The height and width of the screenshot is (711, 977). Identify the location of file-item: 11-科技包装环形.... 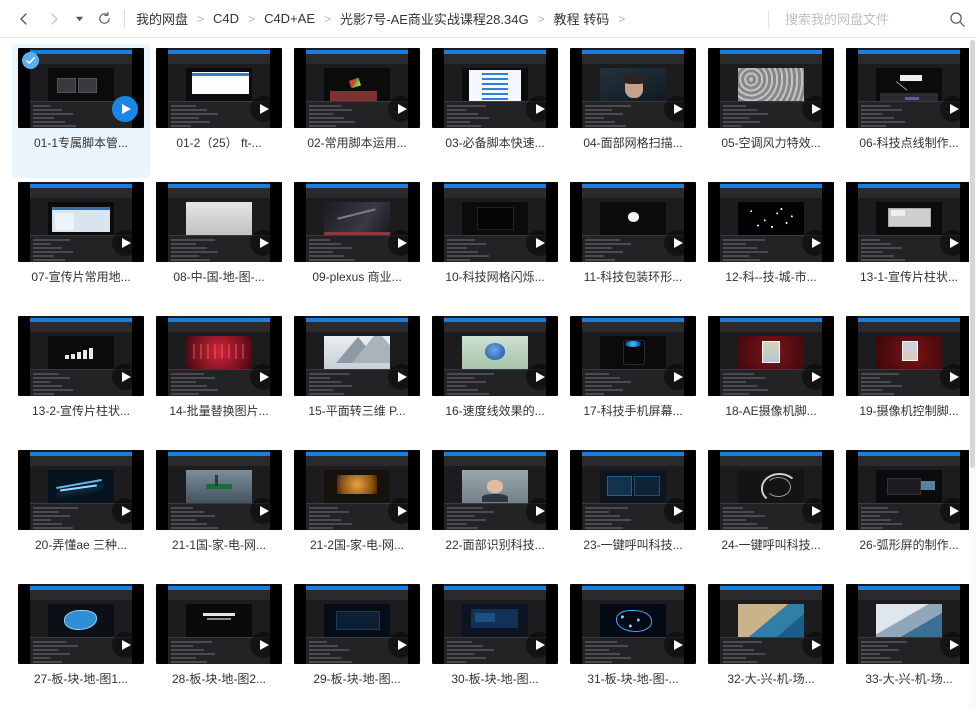
(633, 245).